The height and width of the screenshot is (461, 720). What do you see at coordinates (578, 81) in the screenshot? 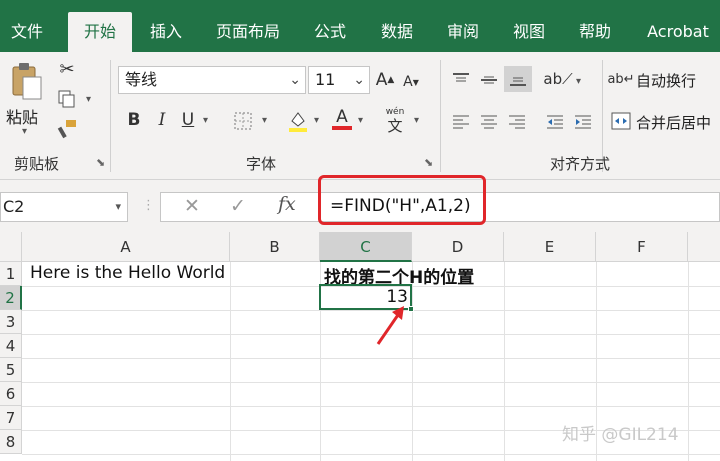
I see `orientation-dropdown-icon: ▾` at bounding box center [578, 81].